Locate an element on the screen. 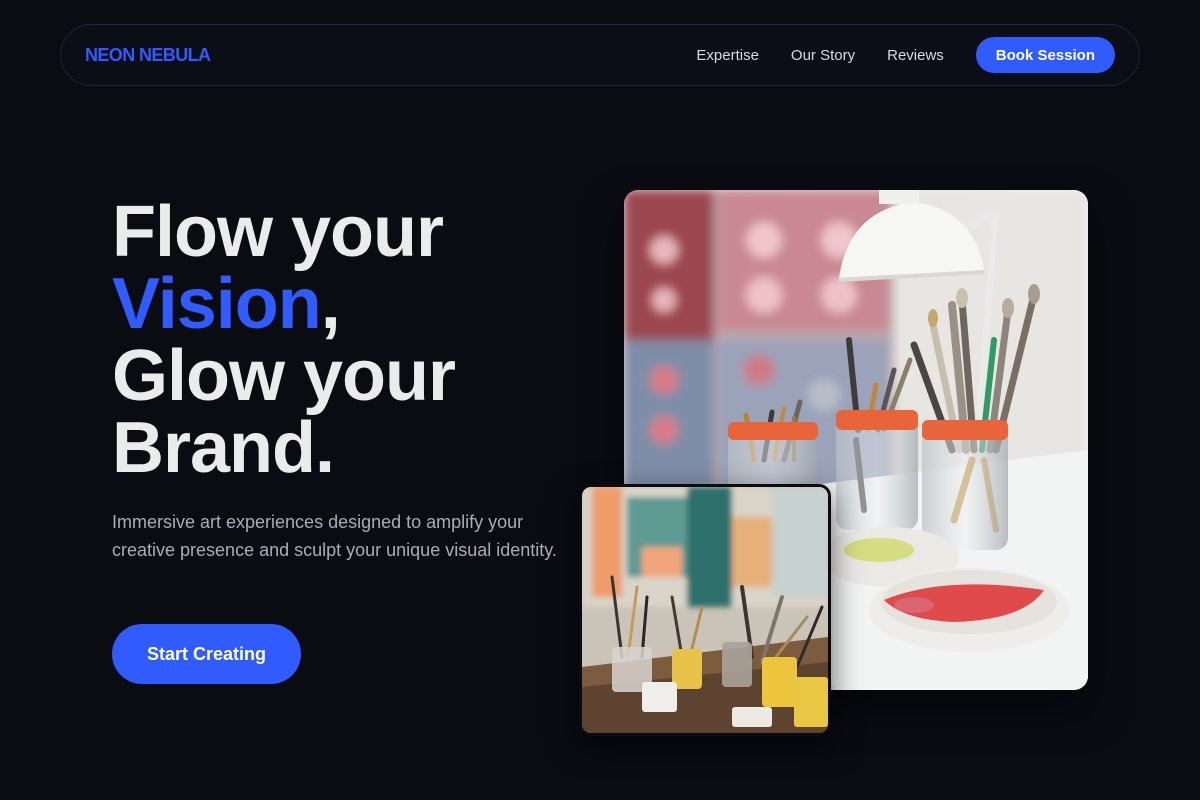 The height and width of the screenshot is (800, 1200). brand-logo: NEON NEBULA is located at coordinates (148, 55).